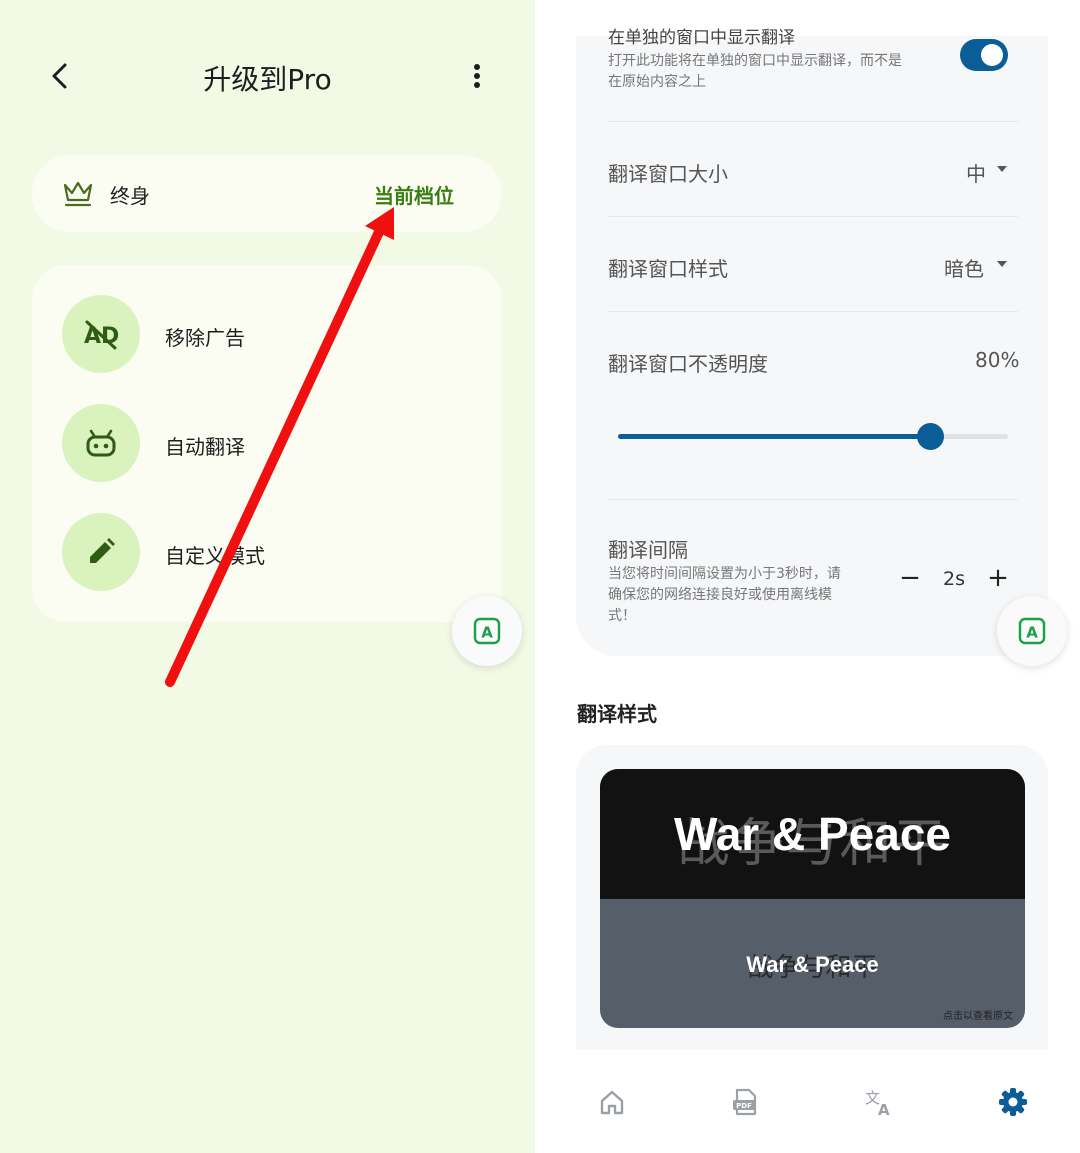 The image size is (1080, 1153). I want to click on pdf-icon: PDF, so click(745, 1102).